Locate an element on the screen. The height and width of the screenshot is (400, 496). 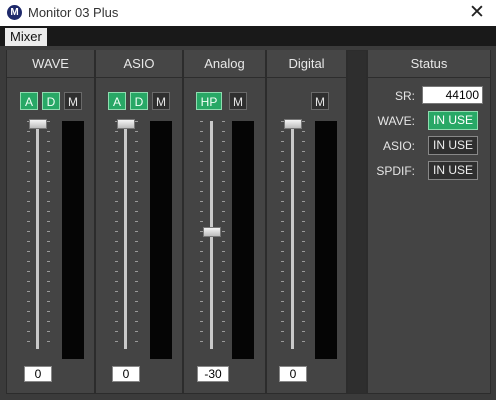
analog-fader-handle is located at coordinates (212, 232).